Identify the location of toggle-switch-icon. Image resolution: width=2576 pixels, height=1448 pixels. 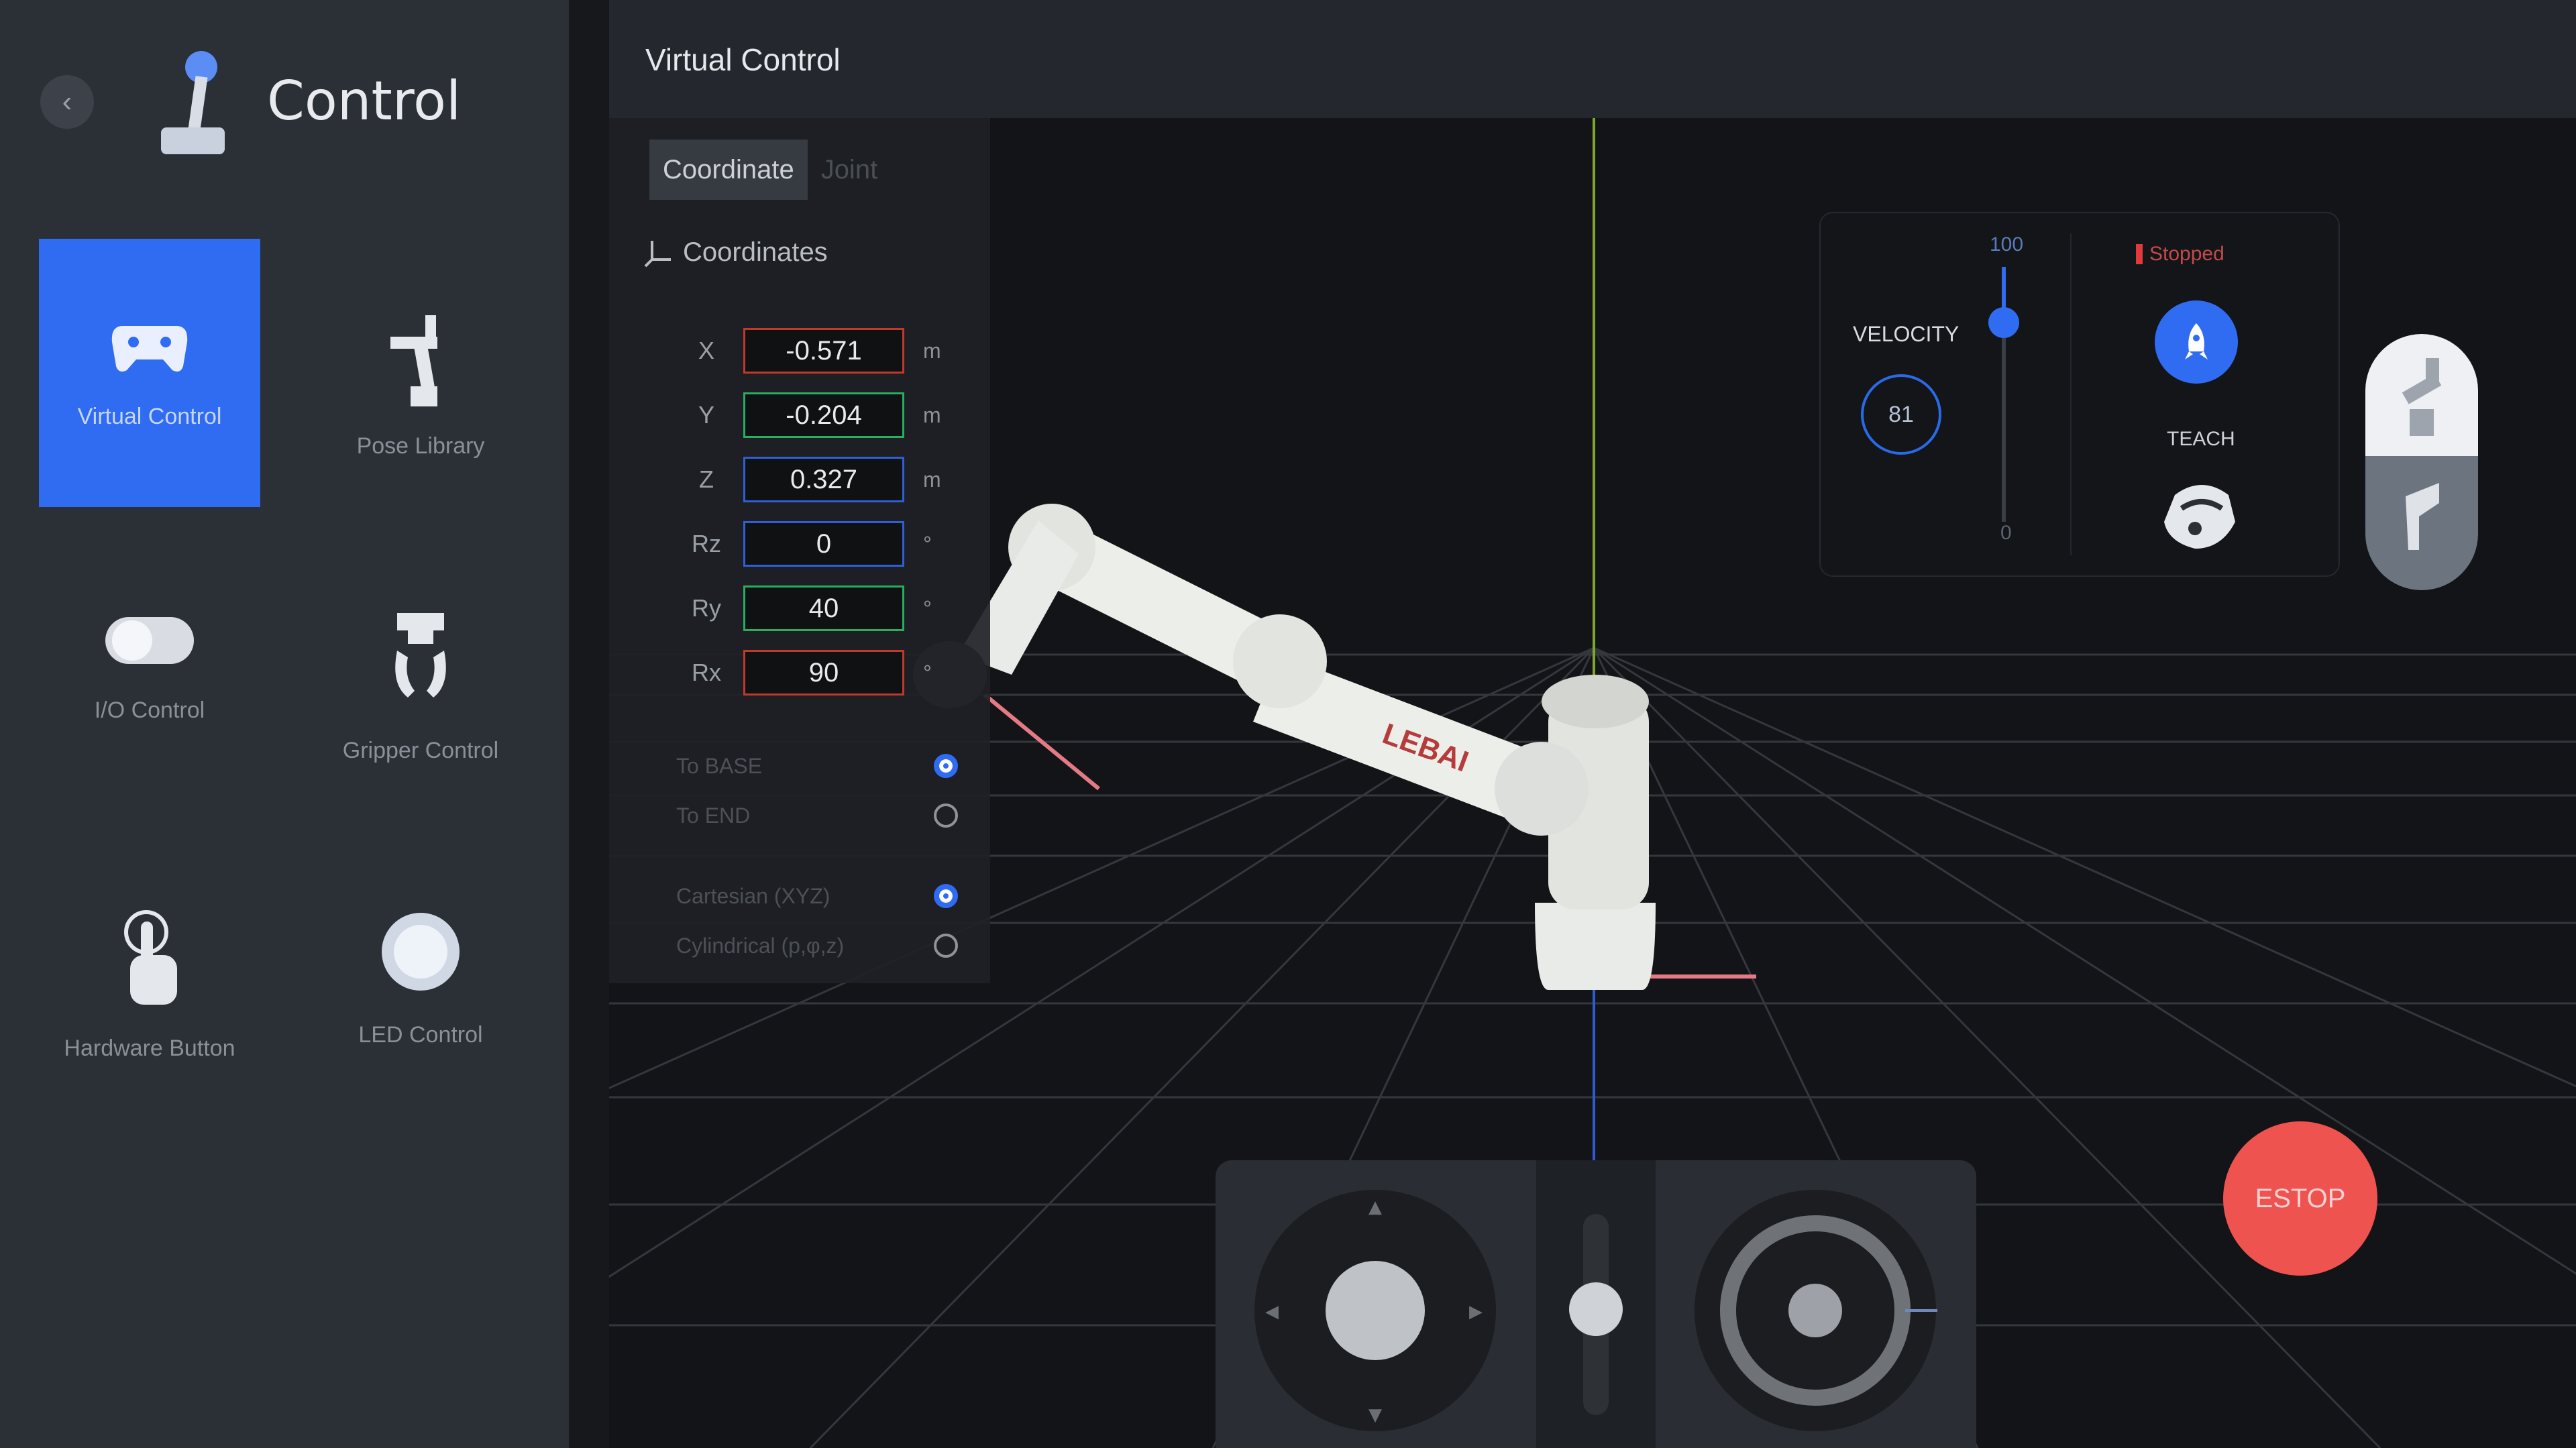
(149, 640).